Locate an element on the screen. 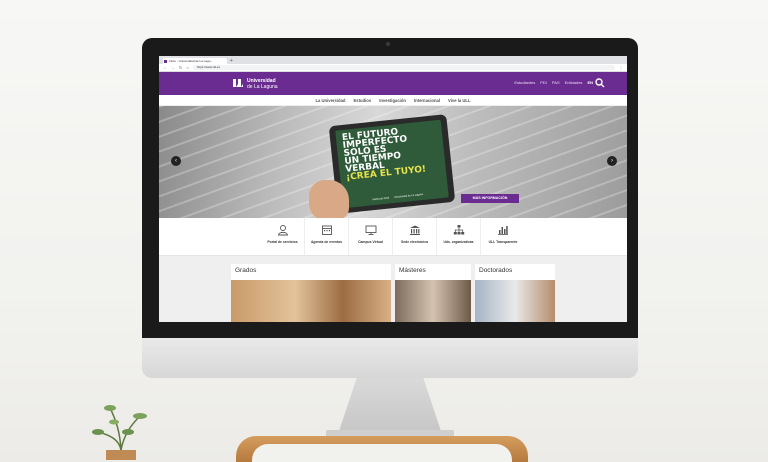  tablet-badge: Matrícula 2018 is located at coordinates (381, 199).